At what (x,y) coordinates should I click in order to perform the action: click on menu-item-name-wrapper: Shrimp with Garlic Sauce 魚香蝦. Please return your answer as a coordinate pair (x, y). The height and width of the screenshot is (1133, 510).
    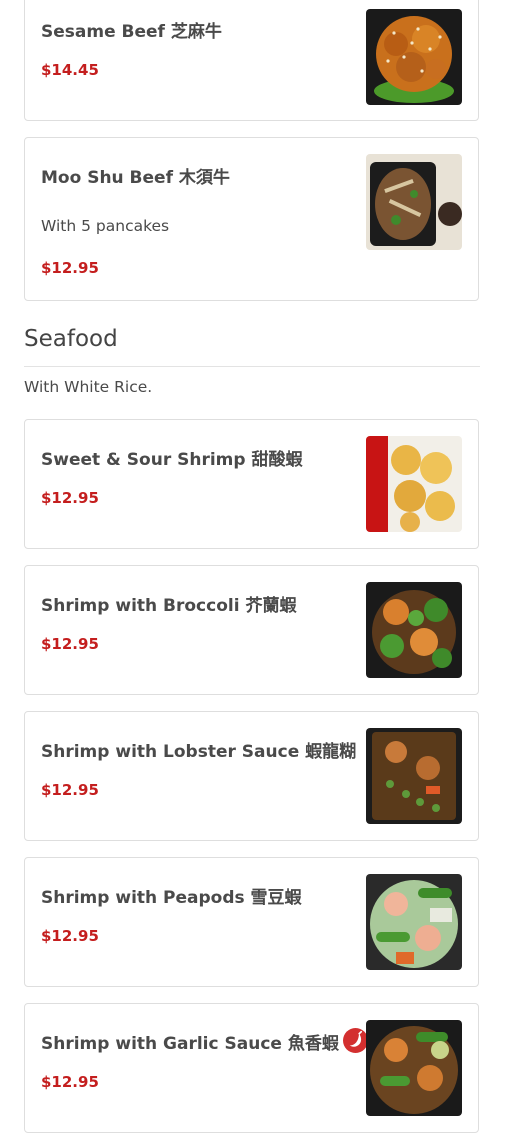
    Looking at the image, I should click on (204, 1043).